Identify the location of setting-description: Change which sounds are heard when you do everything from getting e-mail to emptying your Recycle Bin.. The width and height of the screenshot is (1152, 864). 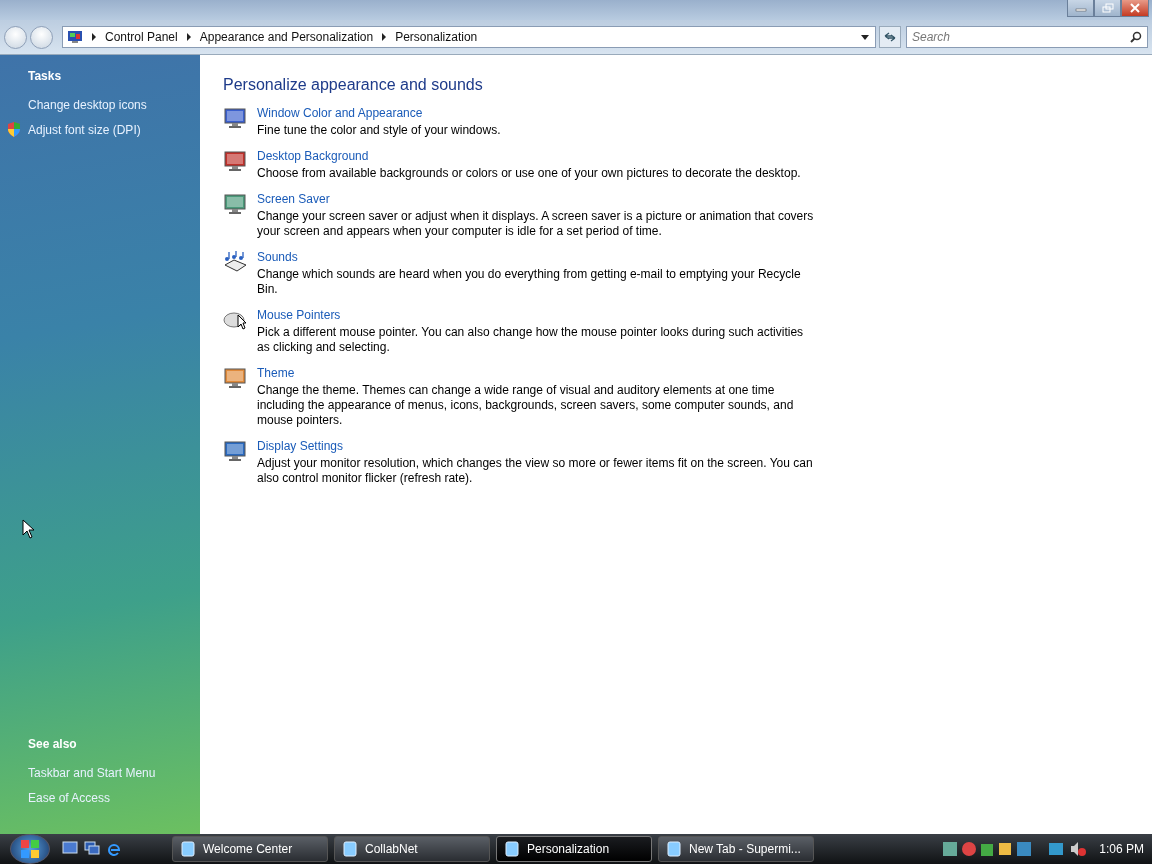
(529, 282).